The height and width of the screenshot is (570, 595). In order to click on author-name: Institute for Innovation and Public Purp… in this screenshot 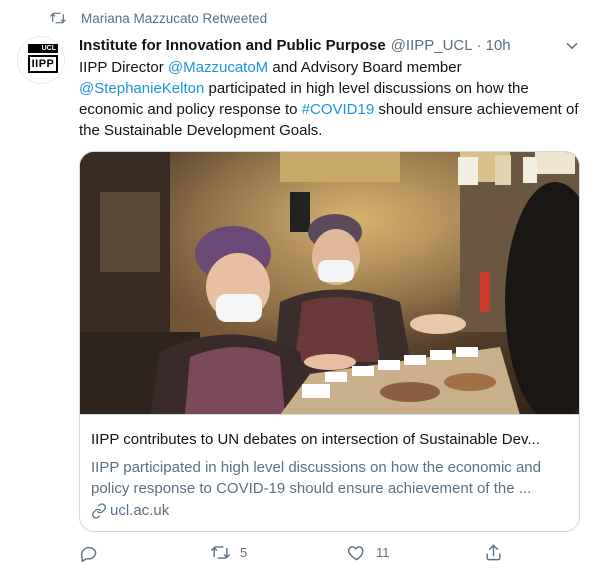, I will do `click(232, 45)`.